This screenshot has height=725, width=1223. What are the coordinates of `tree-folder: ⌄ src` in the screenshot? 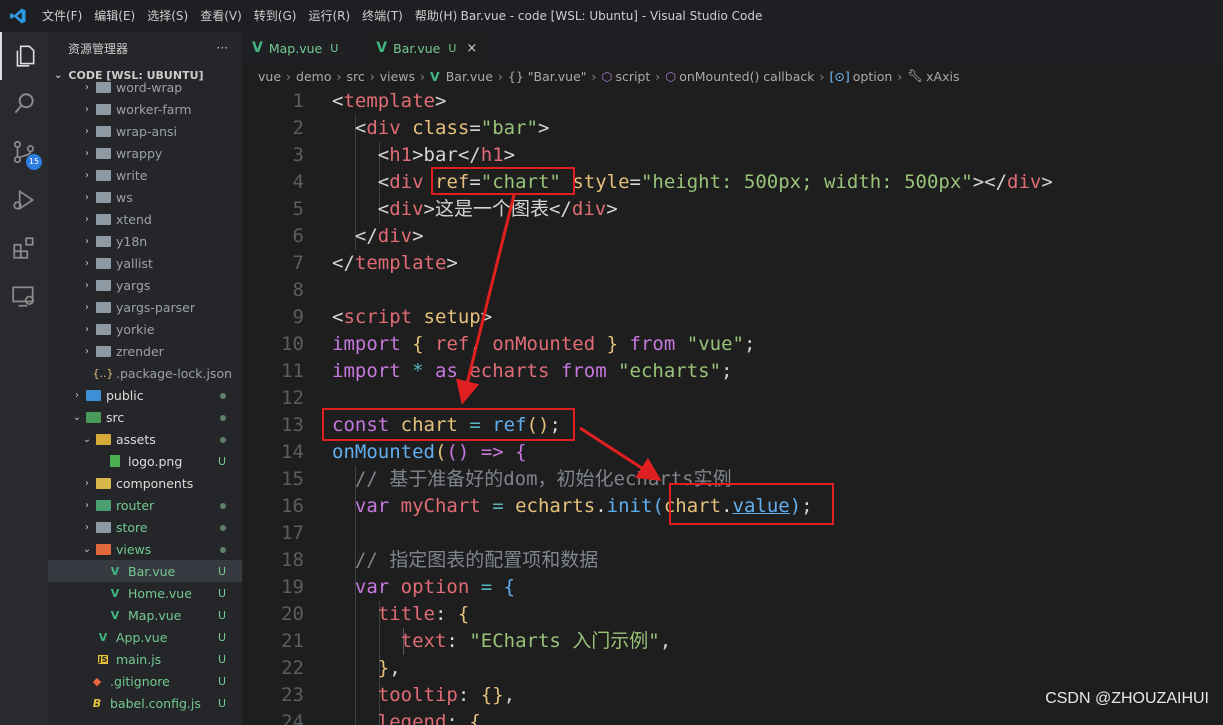 It's located at (145, 417).